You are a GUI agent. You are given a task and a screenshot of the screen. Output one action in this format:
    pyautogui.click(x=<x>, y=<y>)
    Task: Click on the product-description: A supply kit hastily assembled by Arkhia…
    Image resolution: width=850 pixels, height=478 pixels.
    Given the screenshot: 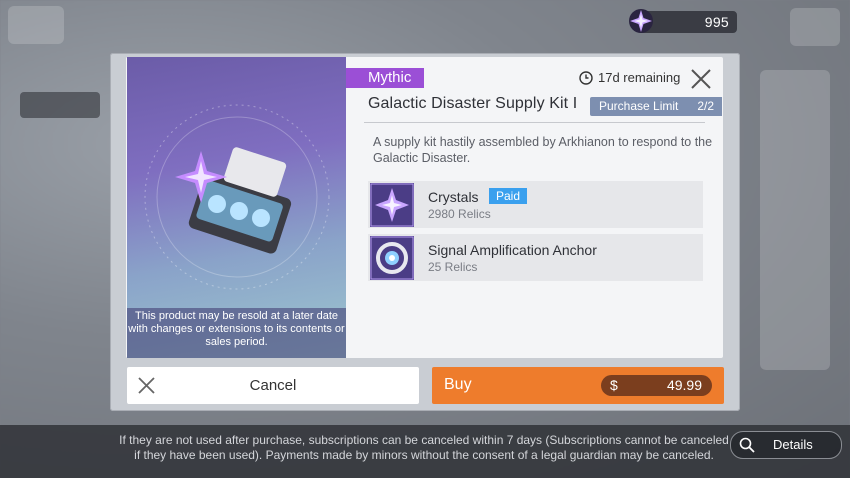 What is the action you would take?
    pyautogui.click(x=543, y=150)
    